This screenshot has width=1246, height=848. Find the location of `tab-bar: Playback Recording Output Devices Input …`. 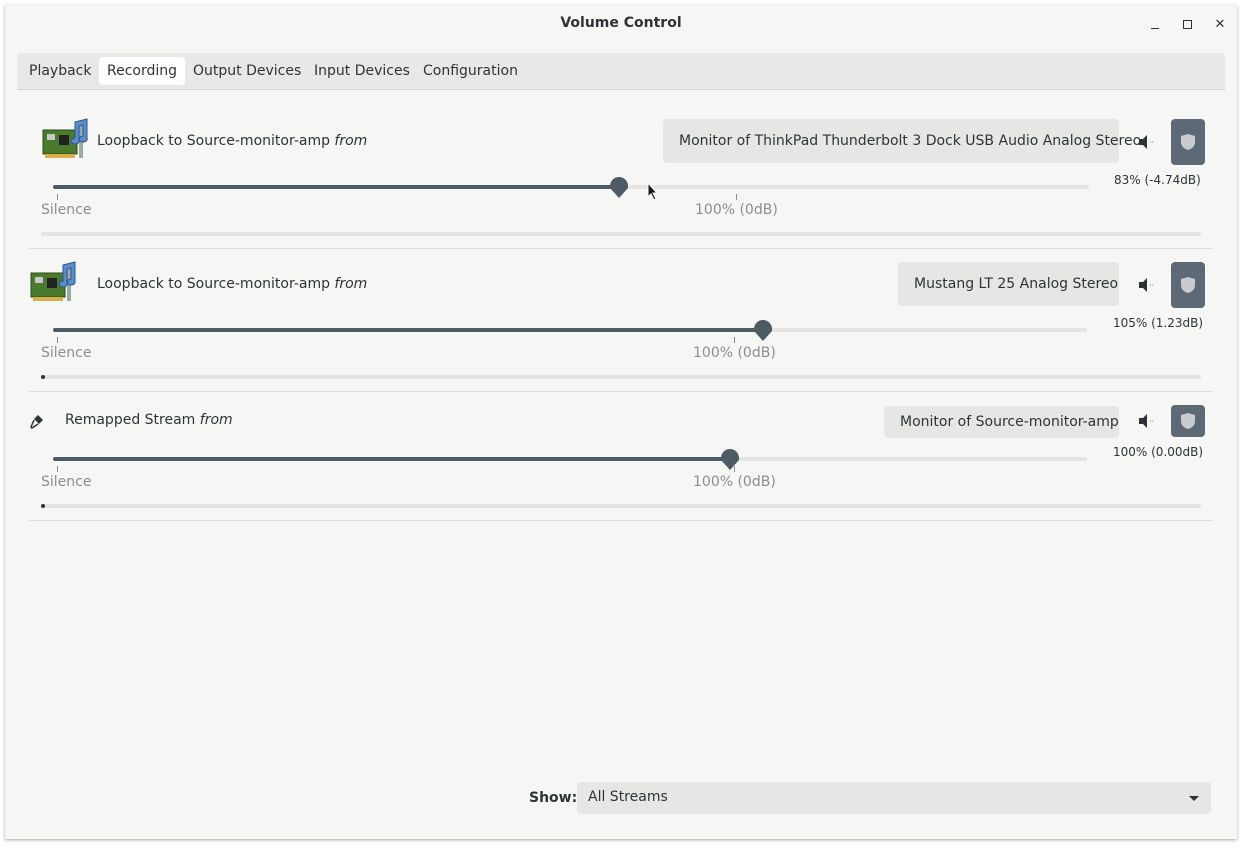

tab-bar: Playback Recording Output Devices Input … is located at coordinates (621, 71).